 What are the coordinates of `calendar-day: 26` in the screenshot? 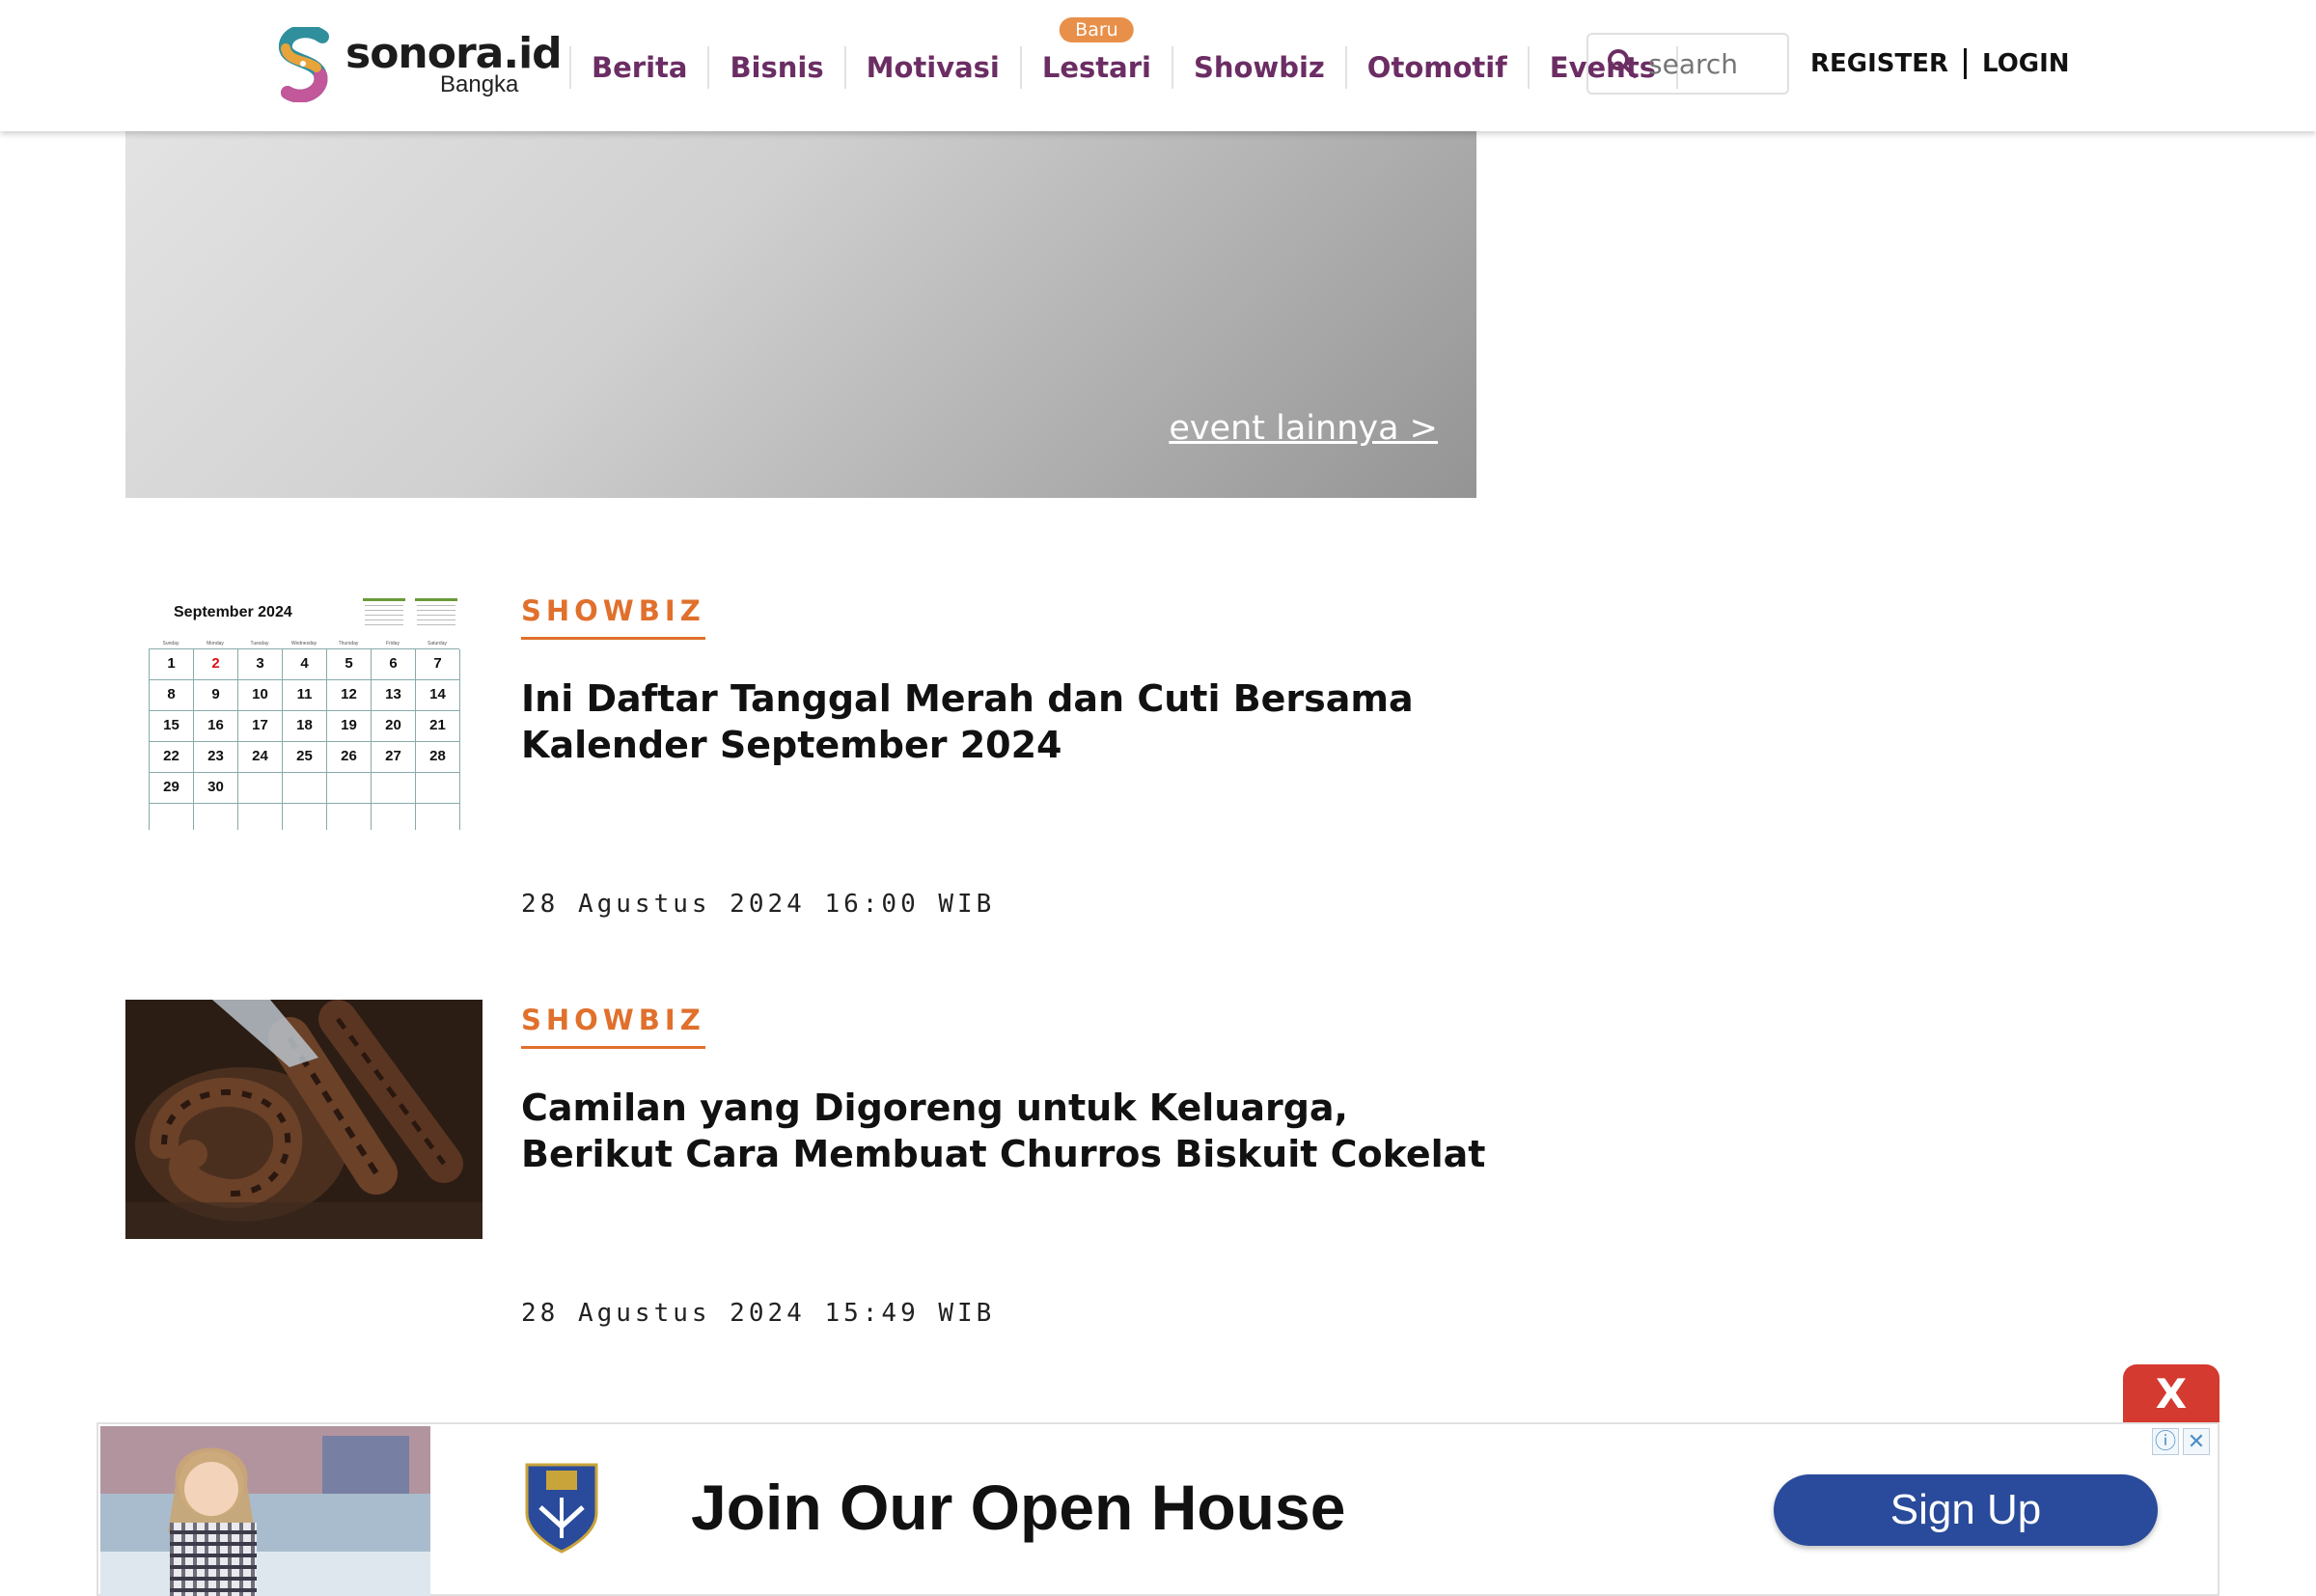 It's located at (349, 758).